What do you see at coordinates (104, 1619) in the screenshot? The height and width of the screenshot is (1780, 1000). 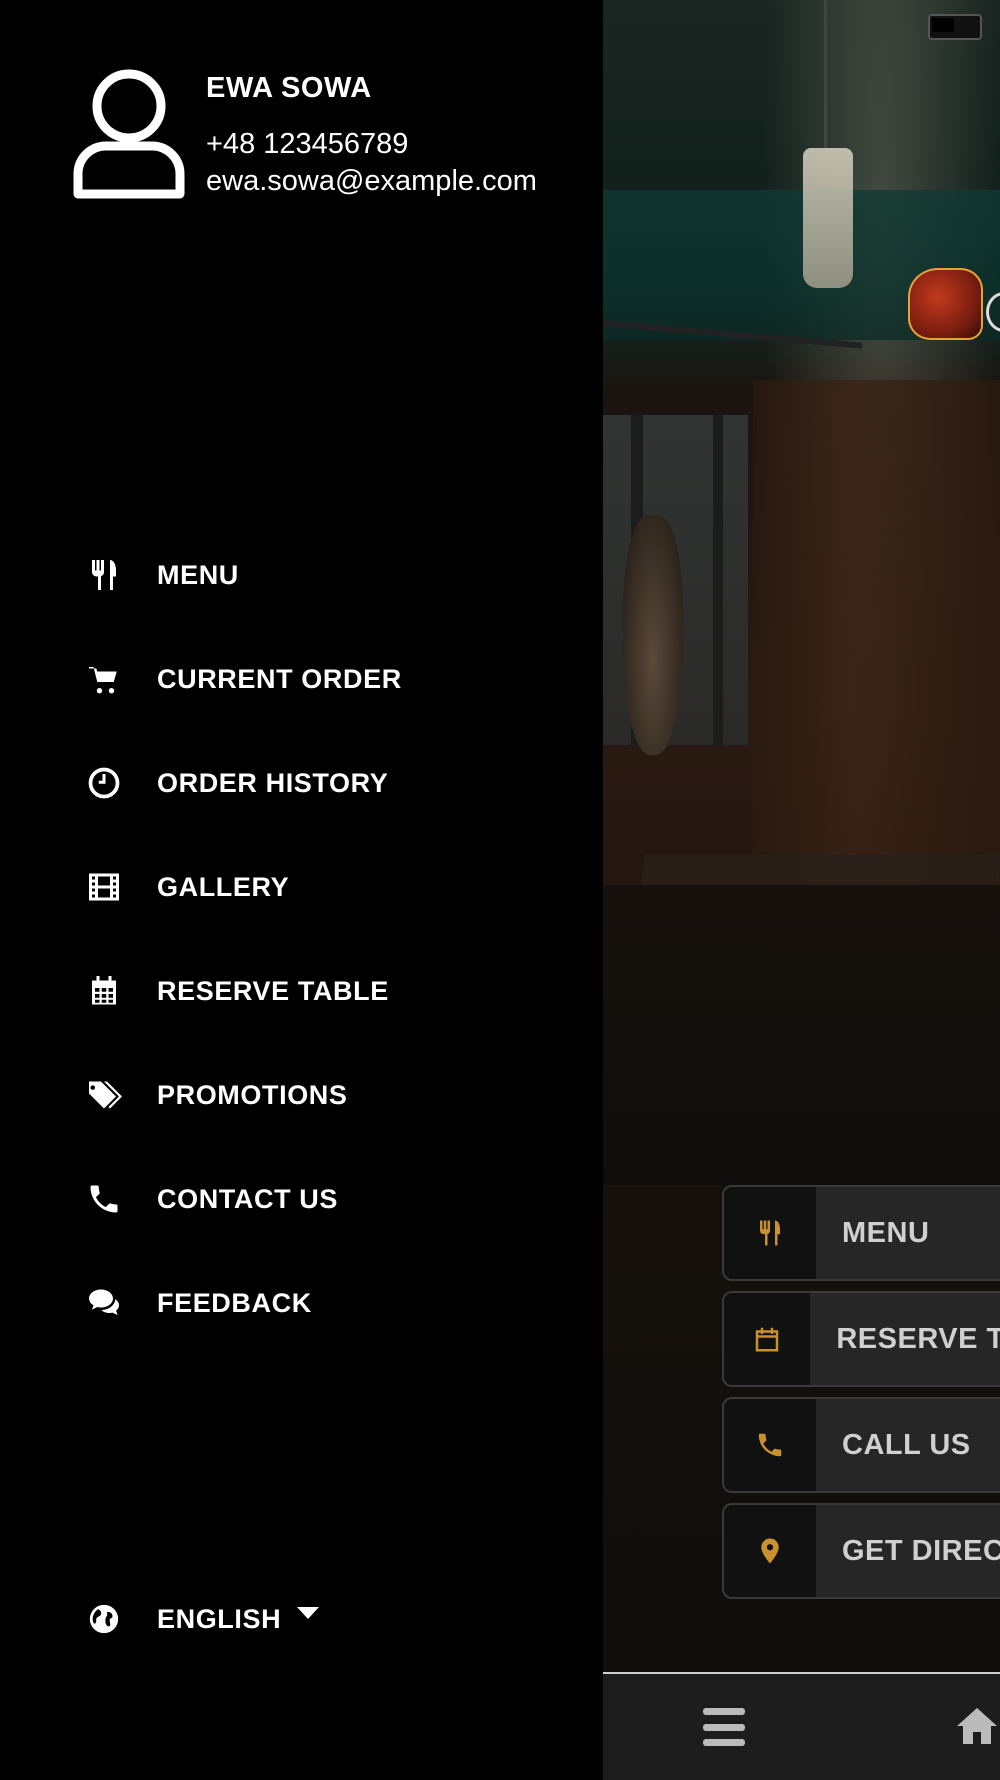 I see `globe-icon` at bounding box center [104, 1619].